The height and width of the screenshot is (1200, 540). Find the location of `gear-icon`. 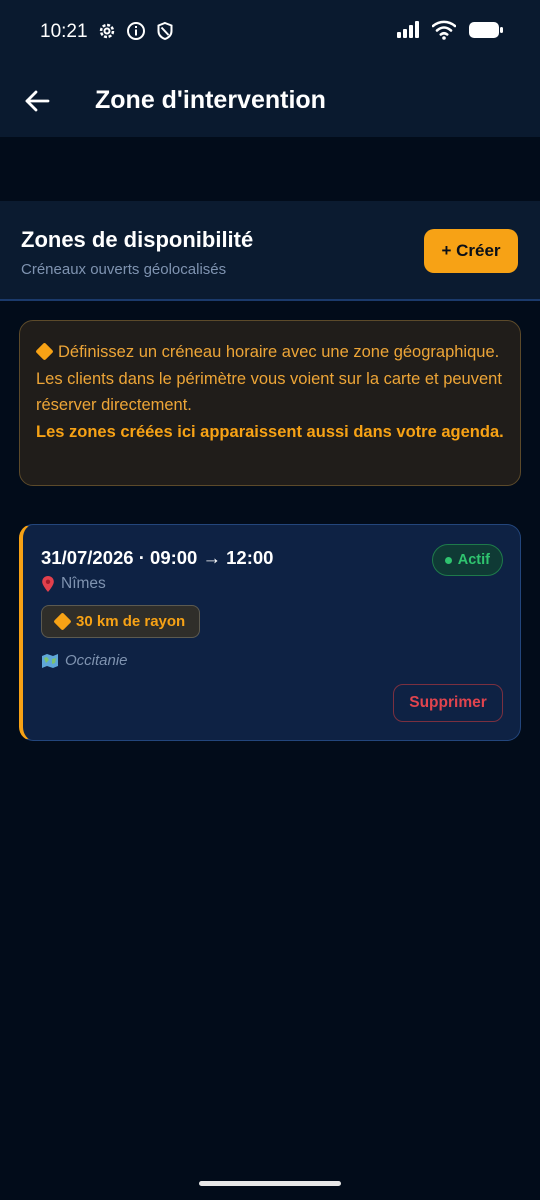

gear-icon is located at coordinates (107, 31).